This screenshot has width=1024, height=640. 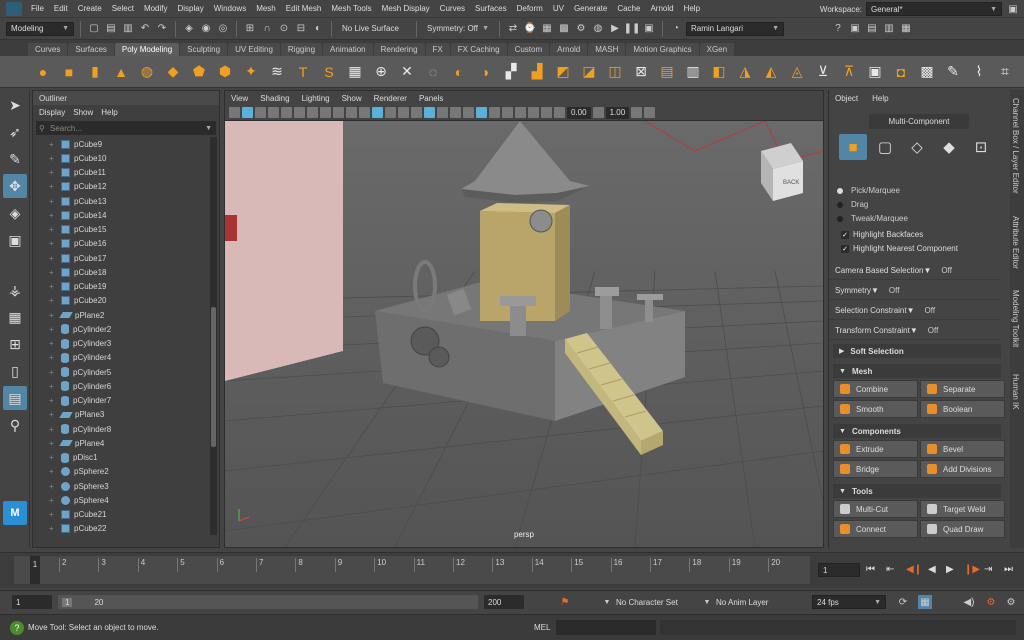 What do you see at coordinates (875, 509) in the screenshot?
I see `multi-cut-button: Multi-Cut` at bounding box center [875, 509].